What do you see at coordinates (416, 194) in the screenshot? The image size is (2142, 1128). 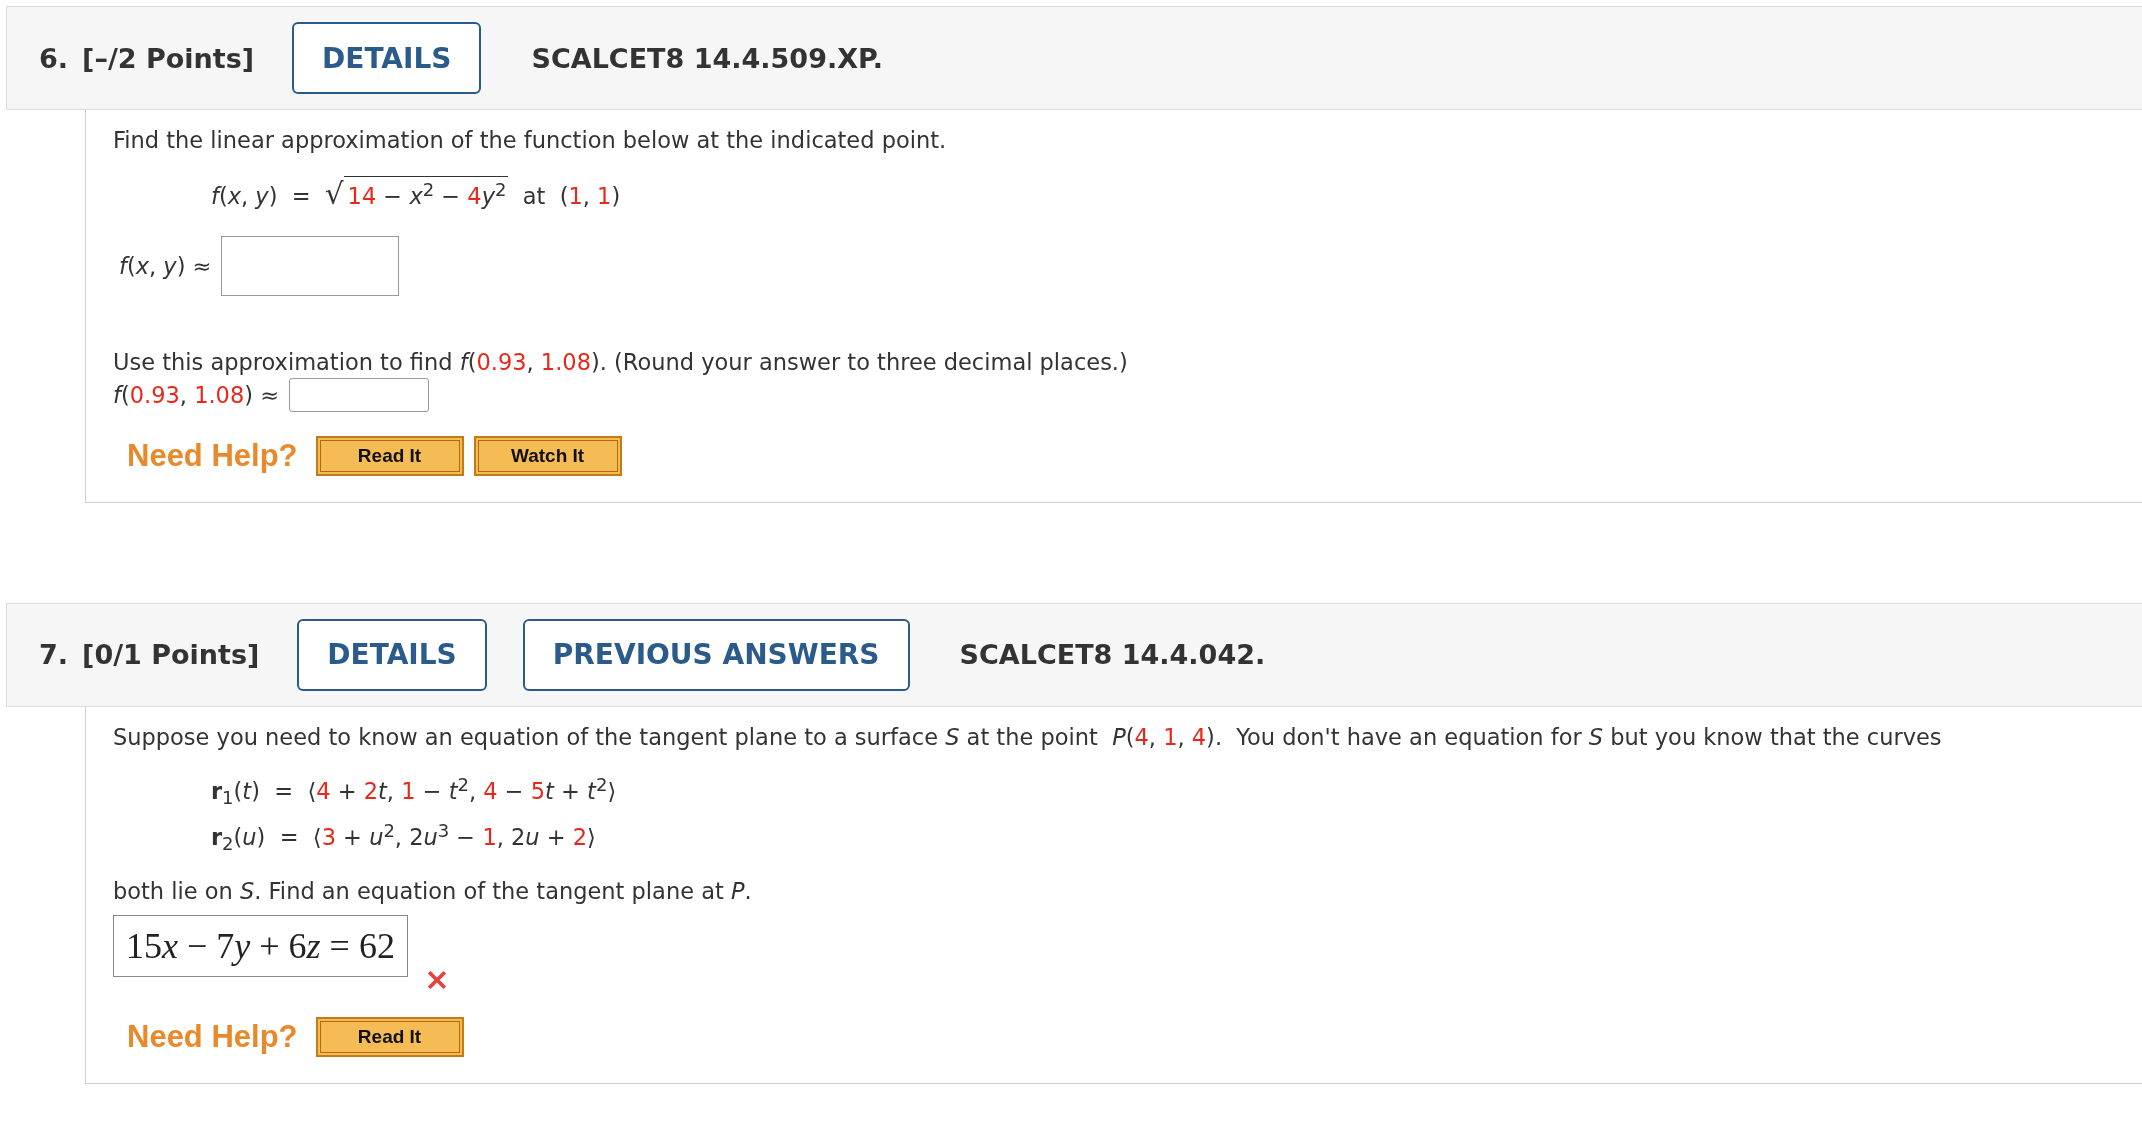 I see `math-formula: f(x, y) = √14 − x$^{2}$ − 4y$^{2}$ at (1, 1)` at bounding box center [416, 194].